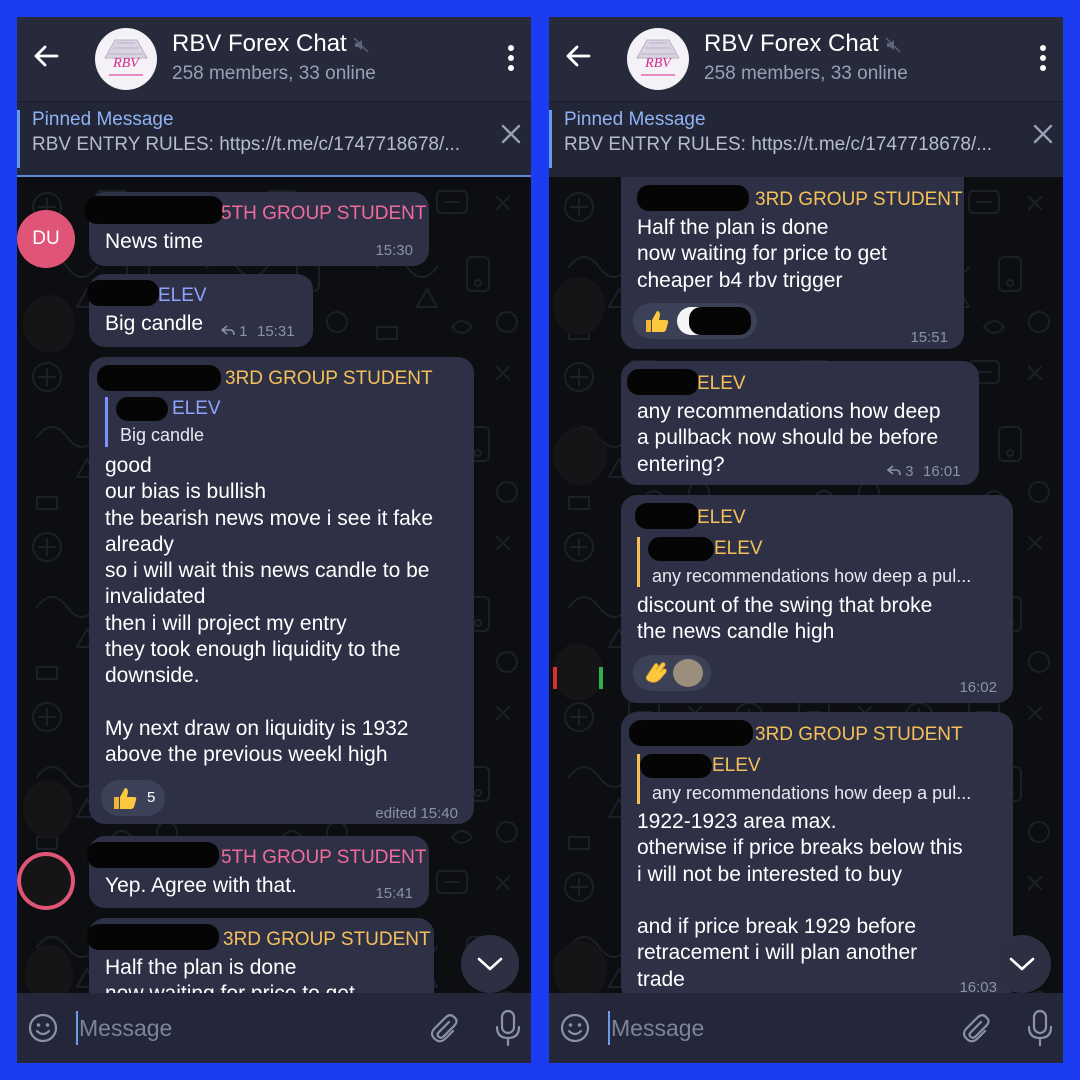 Image resolution: width=1080 pixels, height=1080 pixels. Describe the element at coordinates (658, 63) in the screenshot. I see `svg-text: RBV` at that location.